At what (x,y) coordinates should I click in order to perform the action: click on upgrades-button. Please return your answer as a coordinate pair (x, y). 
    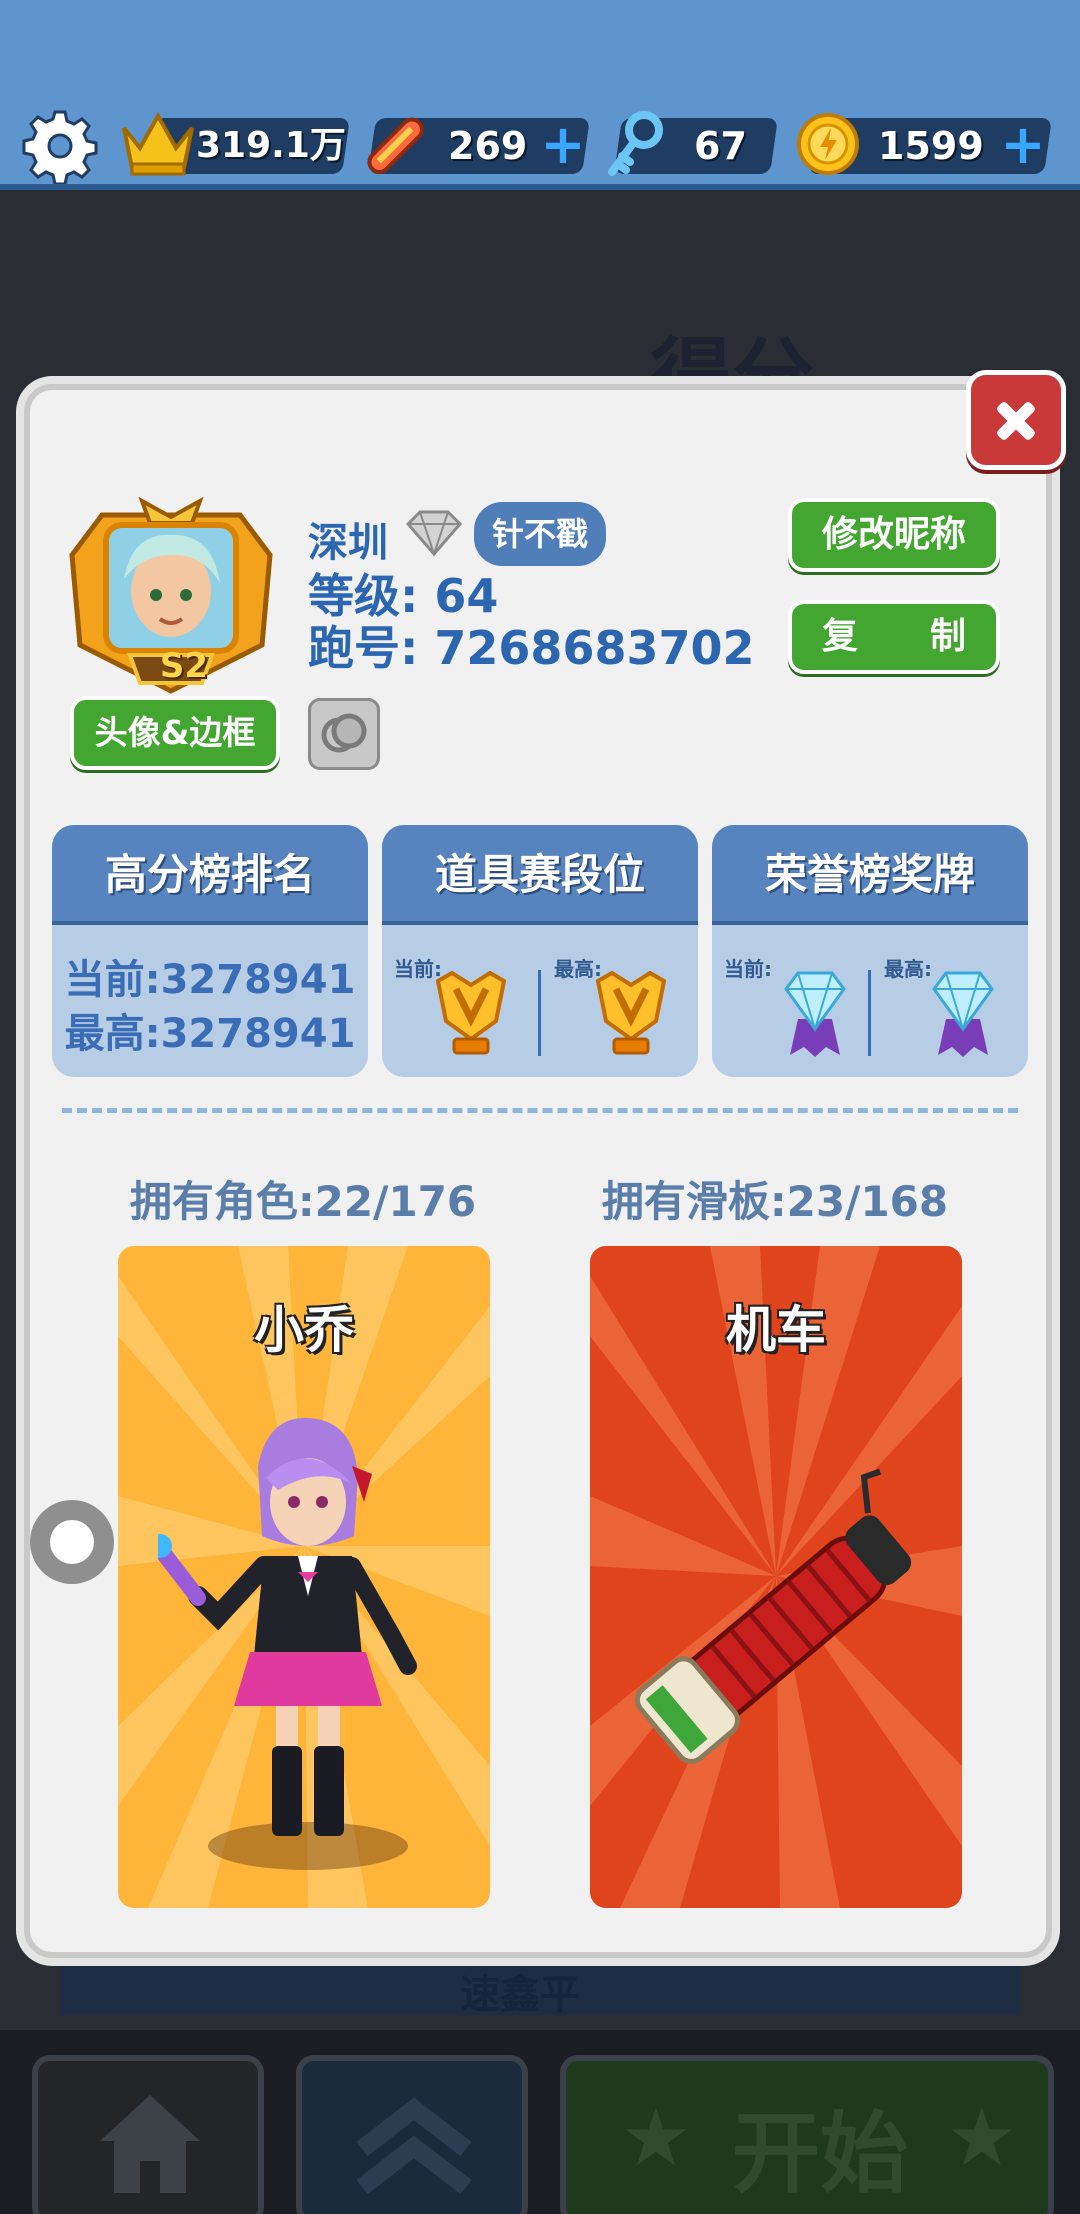
    Looking at the image, I should click on (412, 2134).